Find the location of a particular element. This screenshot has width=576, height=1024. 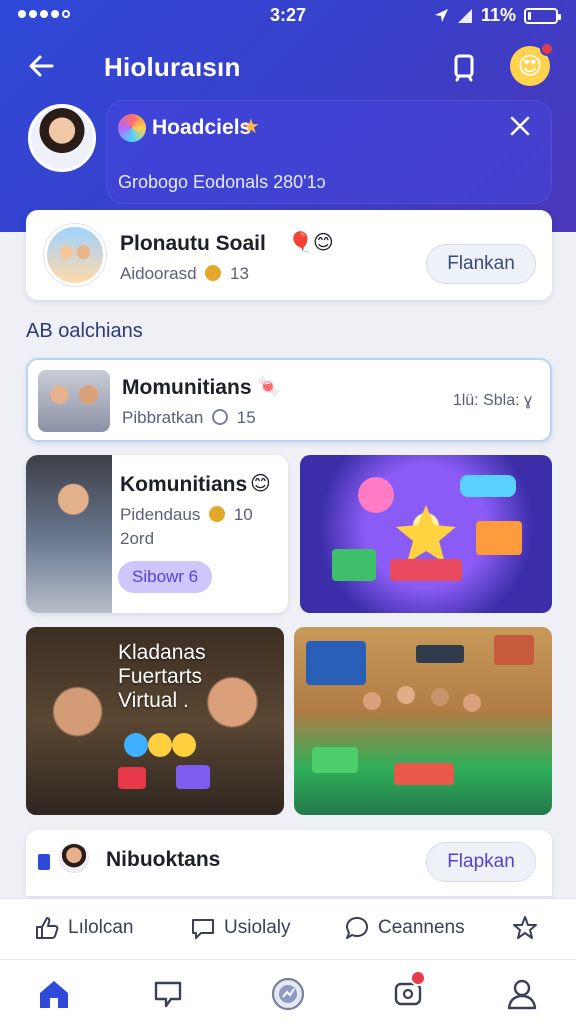

last-card-action-button: Flapkan is located at coordinates (481, 862).